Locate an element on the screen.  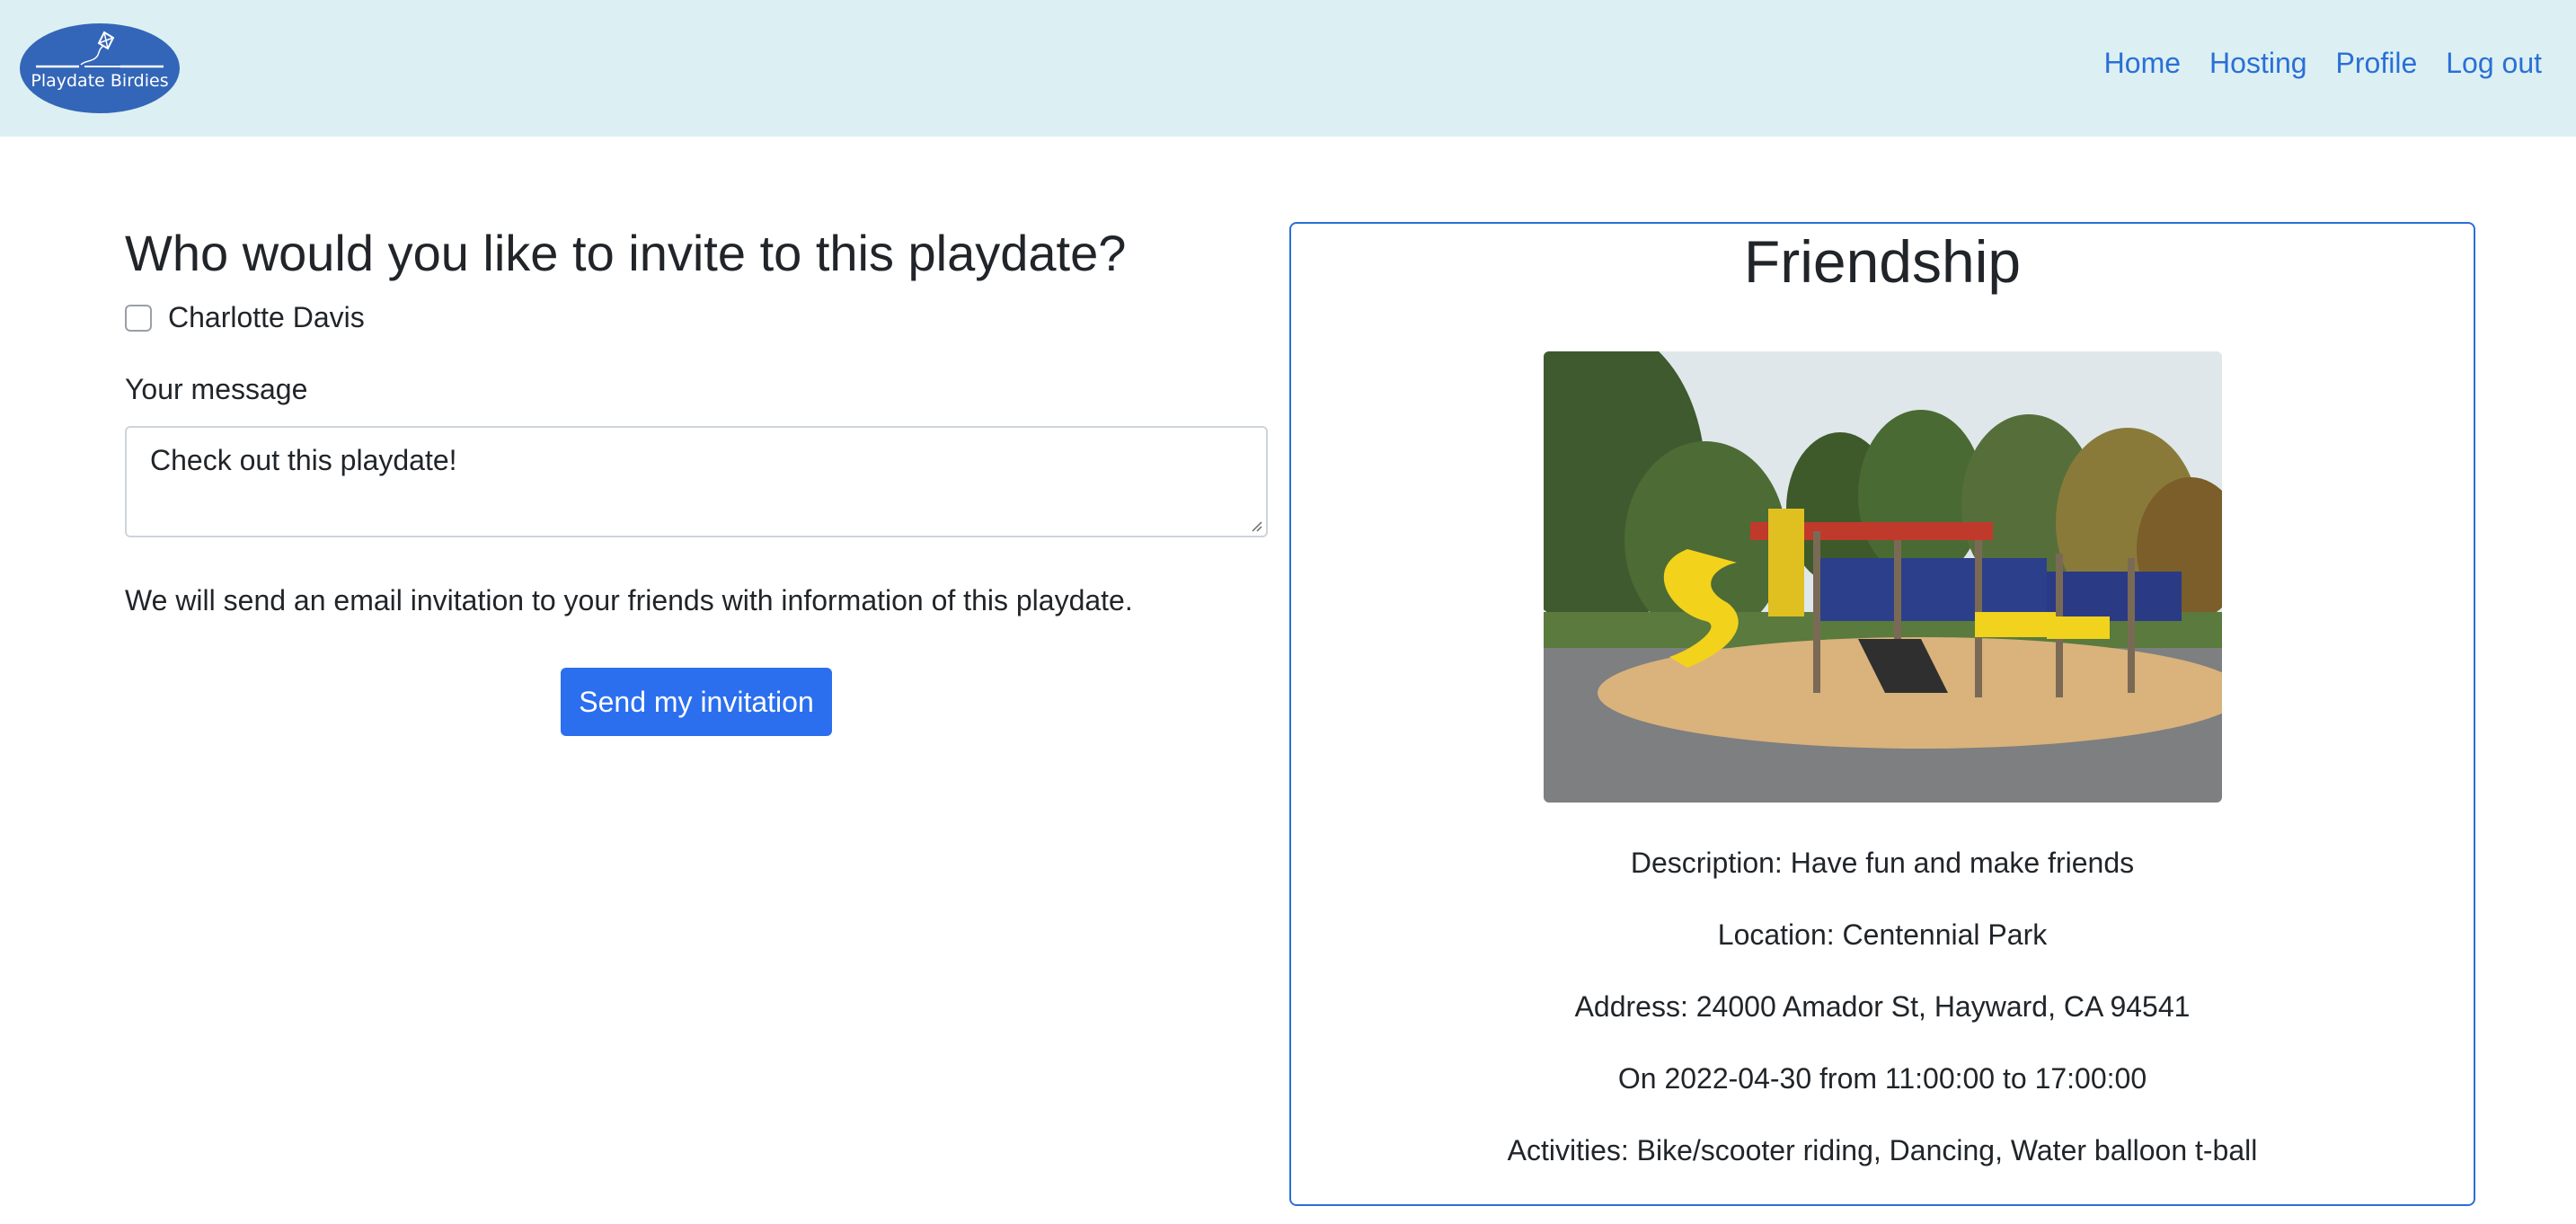
message-text: Check out this playdate! is located at coordinates (303, 460).